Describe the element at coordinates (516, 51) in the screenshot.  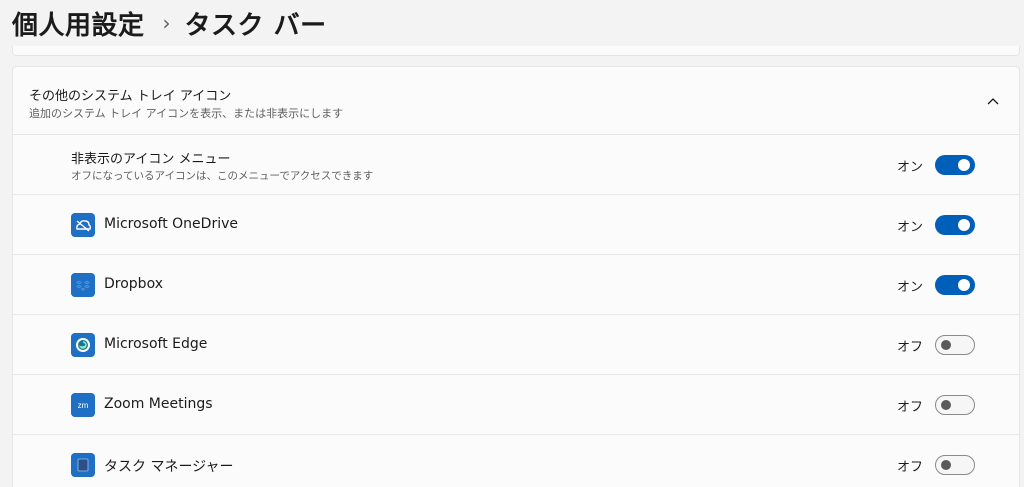
I see `previous-card` at that location.